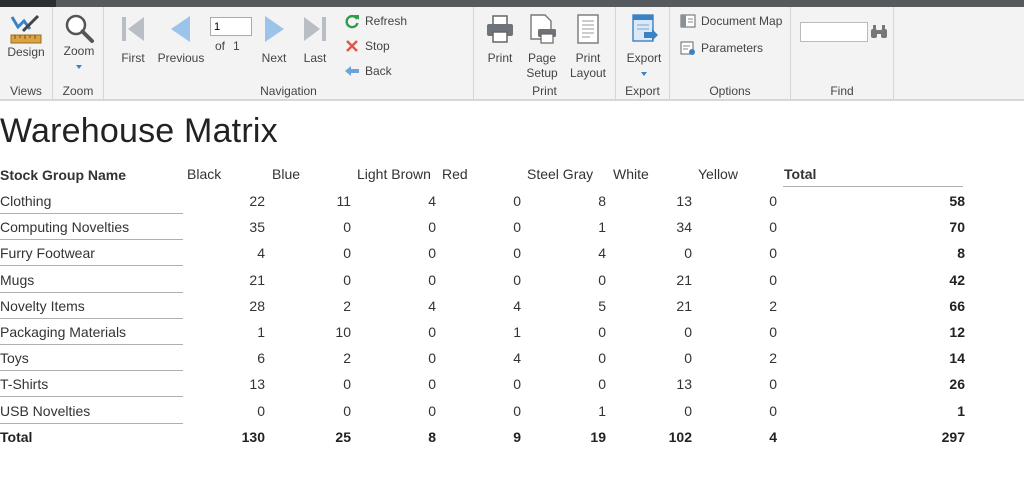 This screenshot has height=498, width=1024. What do you see at coordinates (687, 48) in the screenshot?
I see `parameters-icon` at bounding box center [687, 48].